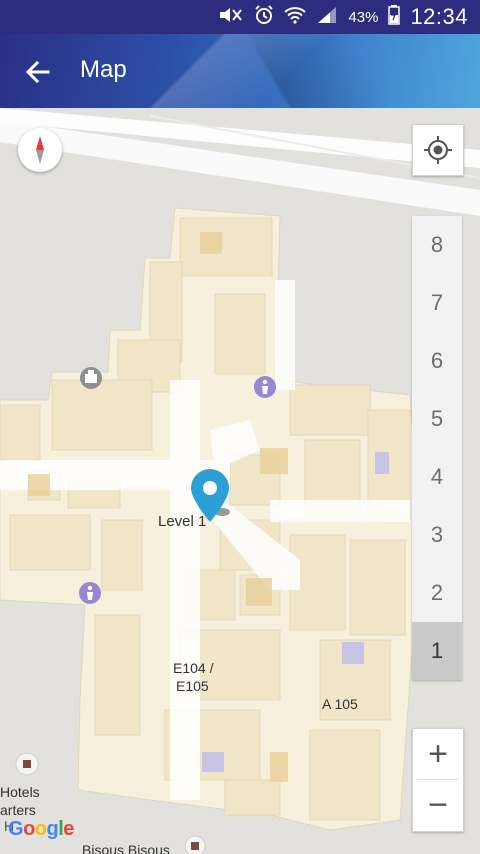 This screenshot has width=480, height=854. What do you see at coordinates (438, 754) in the screenshot?
I see `zoom-in-button: +` at bounding box center [438, 754].